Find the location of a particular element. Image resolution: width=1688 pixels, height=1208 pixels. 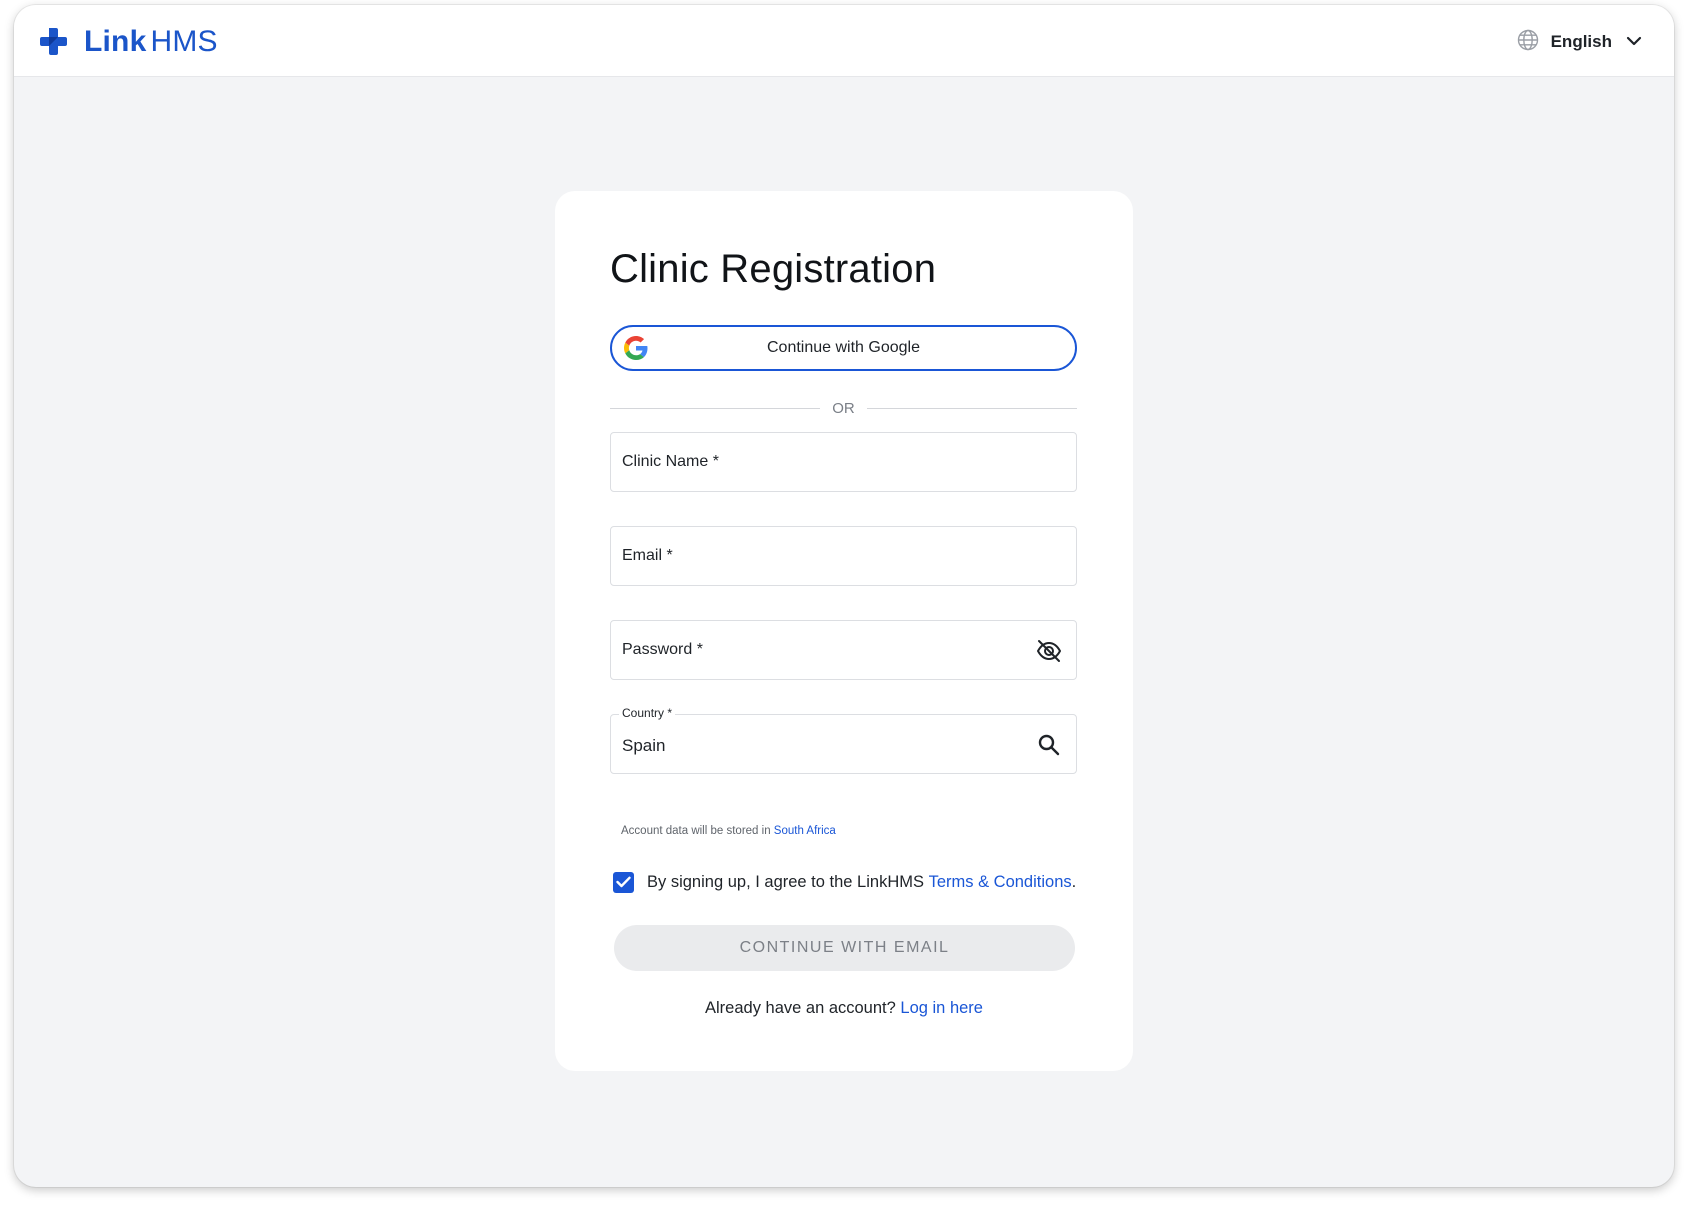

clinic-name-label: Clinic Name * is located at coordinates (670, 461).